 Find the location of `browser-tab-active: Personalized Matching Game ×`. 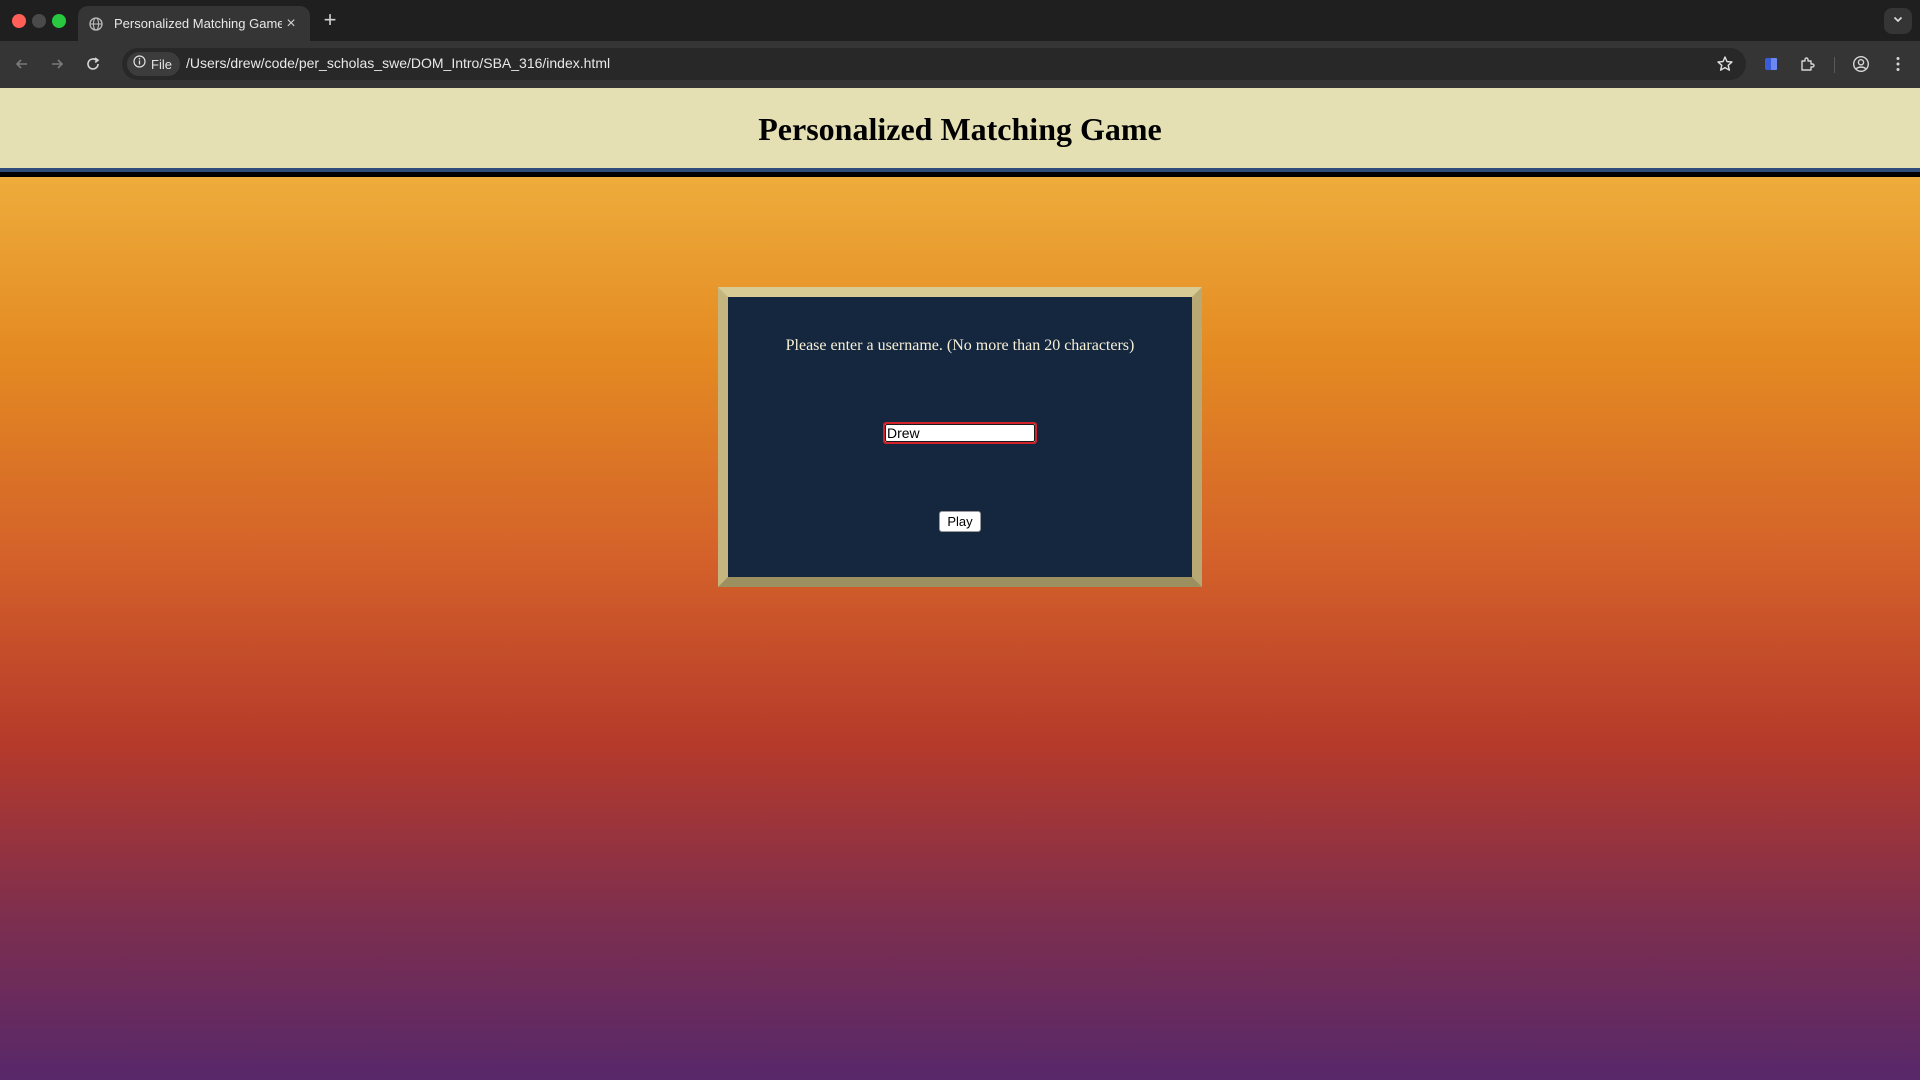

browser-tab-active: Personalized Matching Game × is located at coordinates (194, 23).